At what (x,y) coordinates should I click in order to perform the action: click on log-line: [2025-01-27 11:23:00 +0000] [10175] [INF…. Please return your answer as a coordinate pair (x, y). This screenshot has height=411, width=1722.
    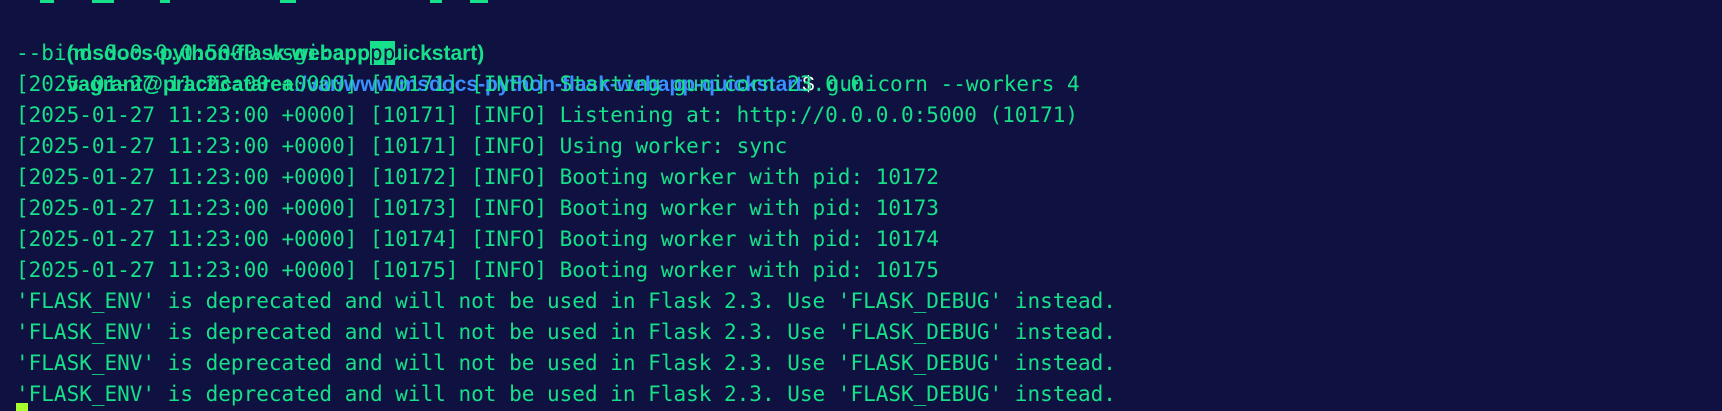
    Looking at the image, I should click on (477, 270).